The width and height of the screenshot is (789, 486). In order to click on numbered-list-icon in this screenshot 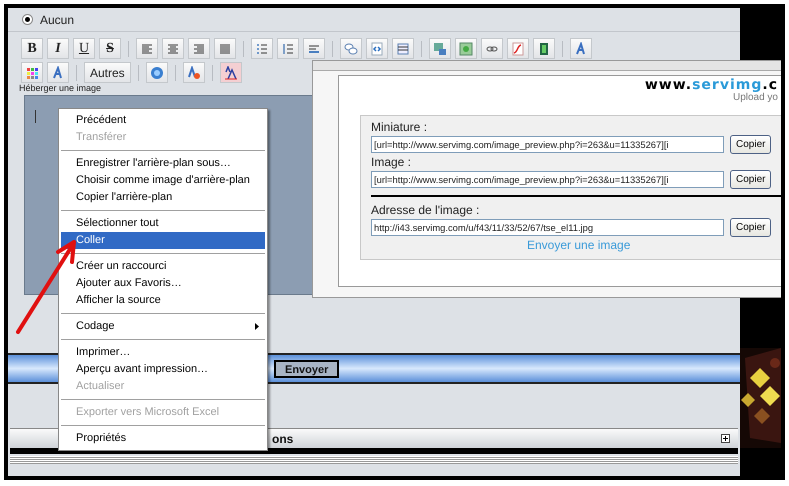, I will do `click(288, 49)`.